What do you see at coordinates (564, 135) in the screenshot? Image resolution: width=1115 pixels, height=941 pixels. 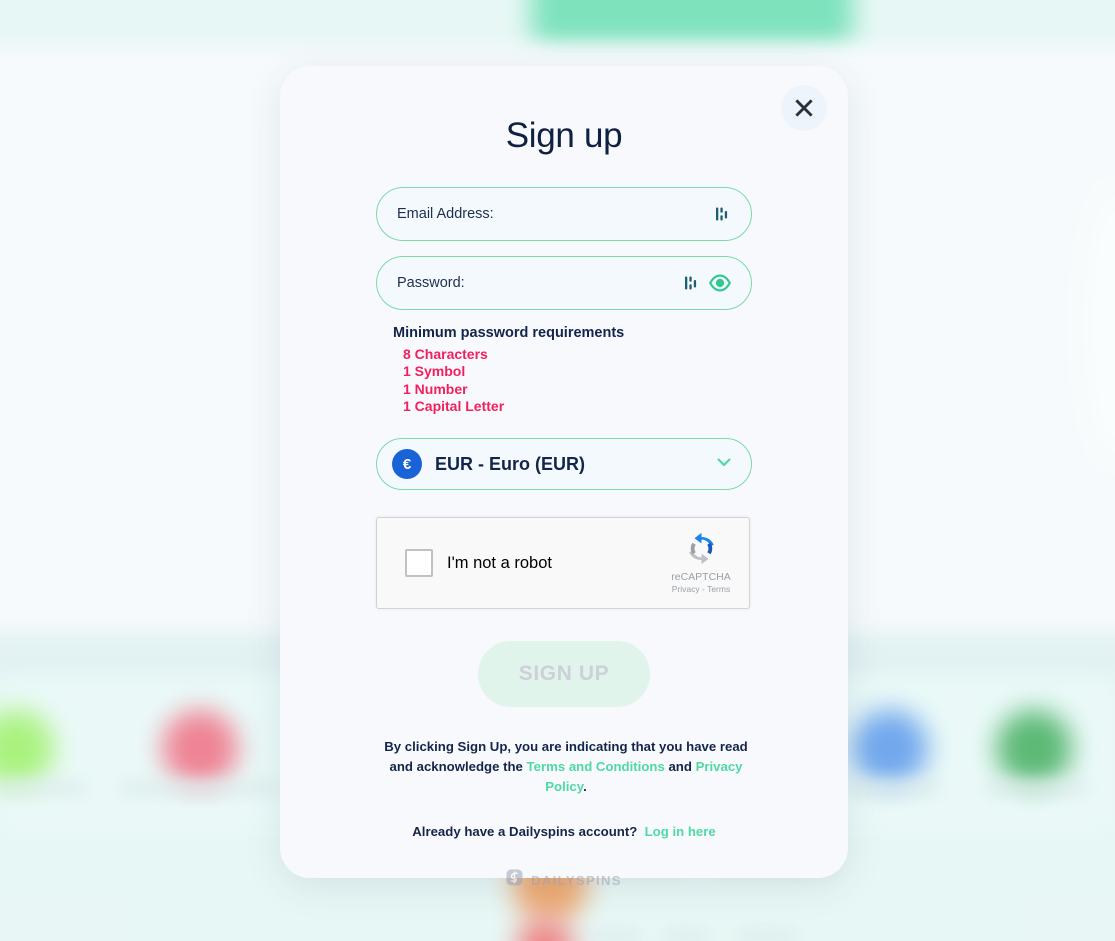 I see `page-title: Sign up` at bounding box center [564, 135].